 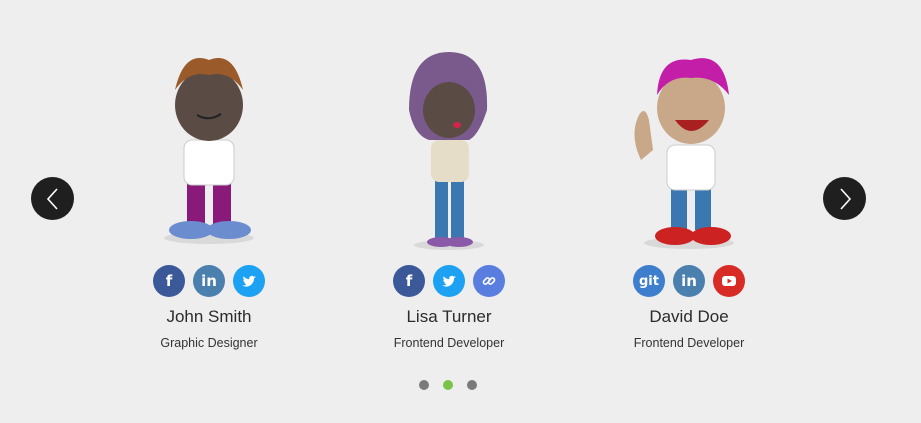 I want to click on social-links: f in, so click(x=209, y=281).